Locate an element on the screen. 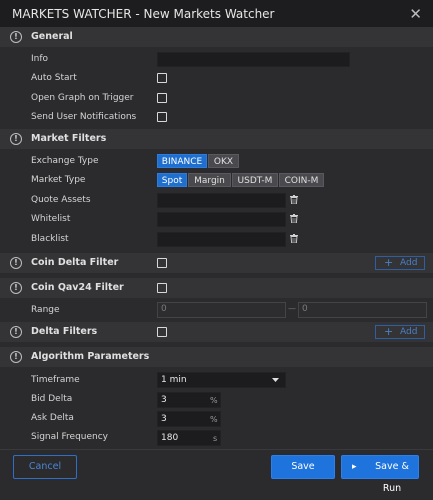 The width and height of the screenshot is (433, 500). range-min-input: 0 is located at coordinates (221, 310).